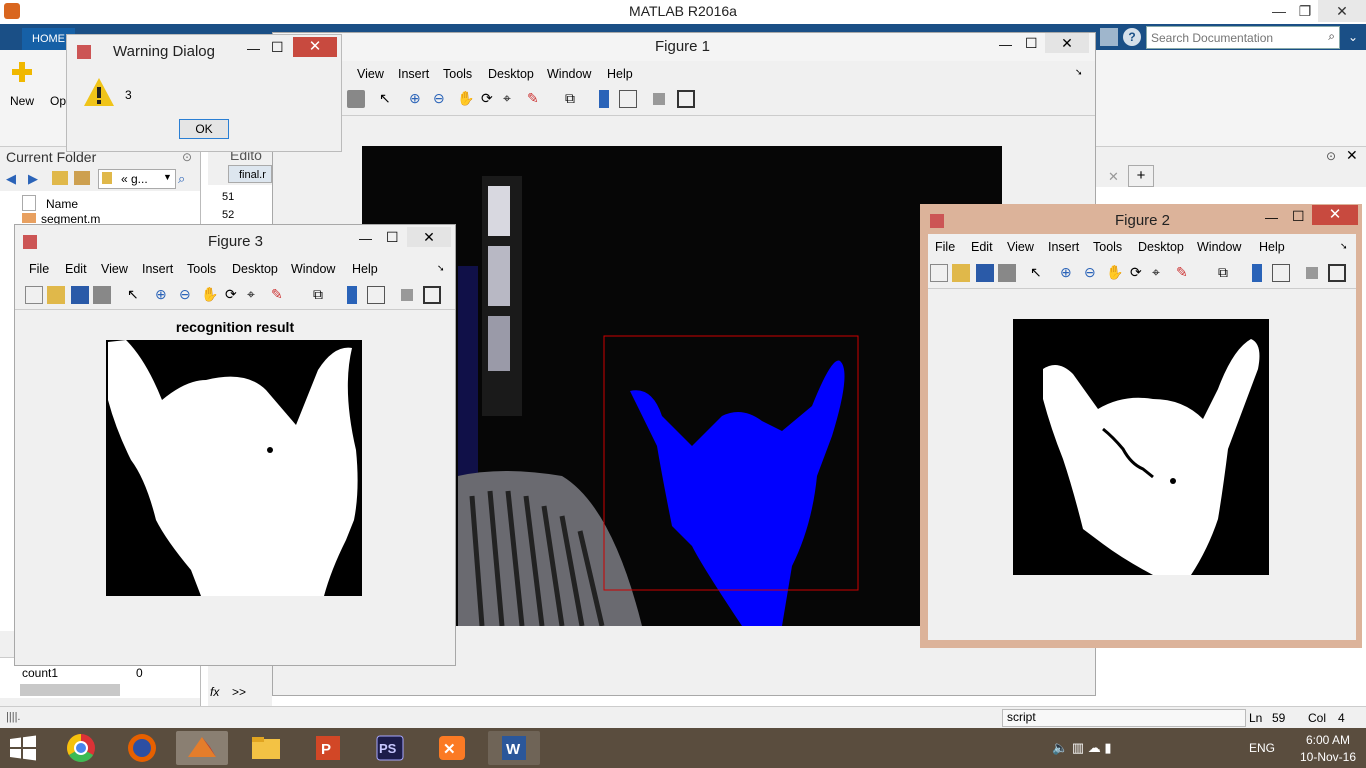 Image resolution: width=1366 pixels, height=768 pixels. Describe the element at coordinates (266, 748) in the screenshot. I see `file-explorer-icon` at that location.